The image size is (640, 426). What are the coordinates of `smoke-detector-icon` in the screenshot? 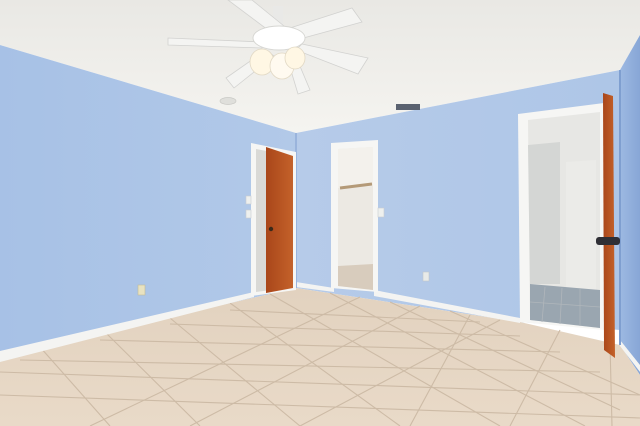 It's located at (228, 101).